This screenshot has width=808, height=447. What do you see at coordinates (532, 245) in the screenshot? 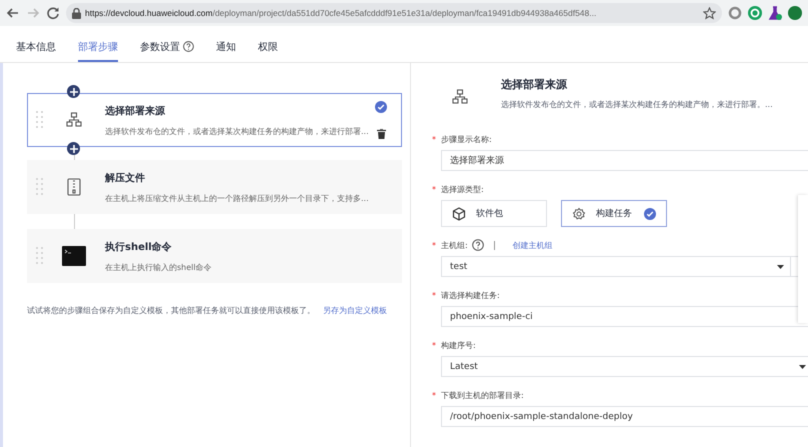
I see `create-host-group-link: 创建主机组` at bounding box center [532, 245].